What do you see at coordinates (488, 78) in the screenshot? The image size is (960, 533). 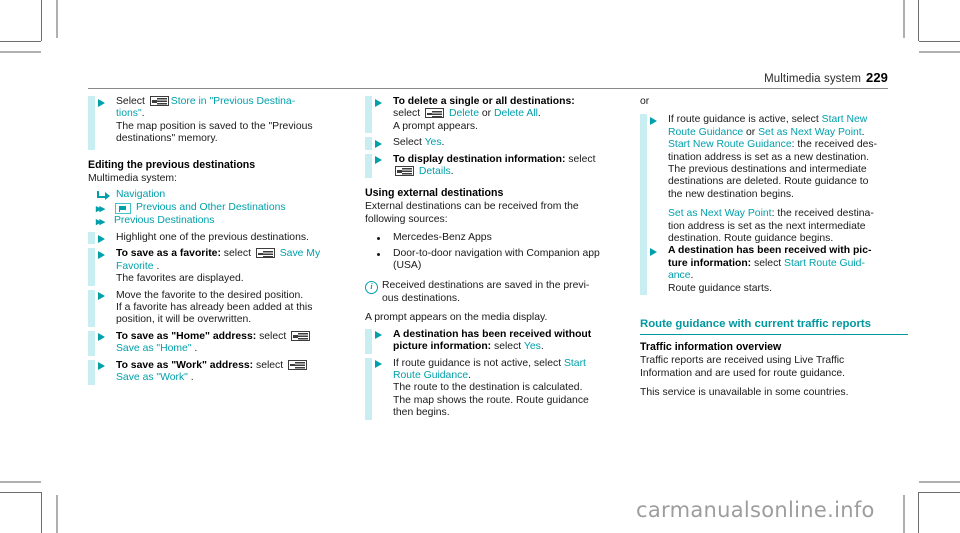 I see `page-header: Multimedia system 229` at bounding box center [488, 78].